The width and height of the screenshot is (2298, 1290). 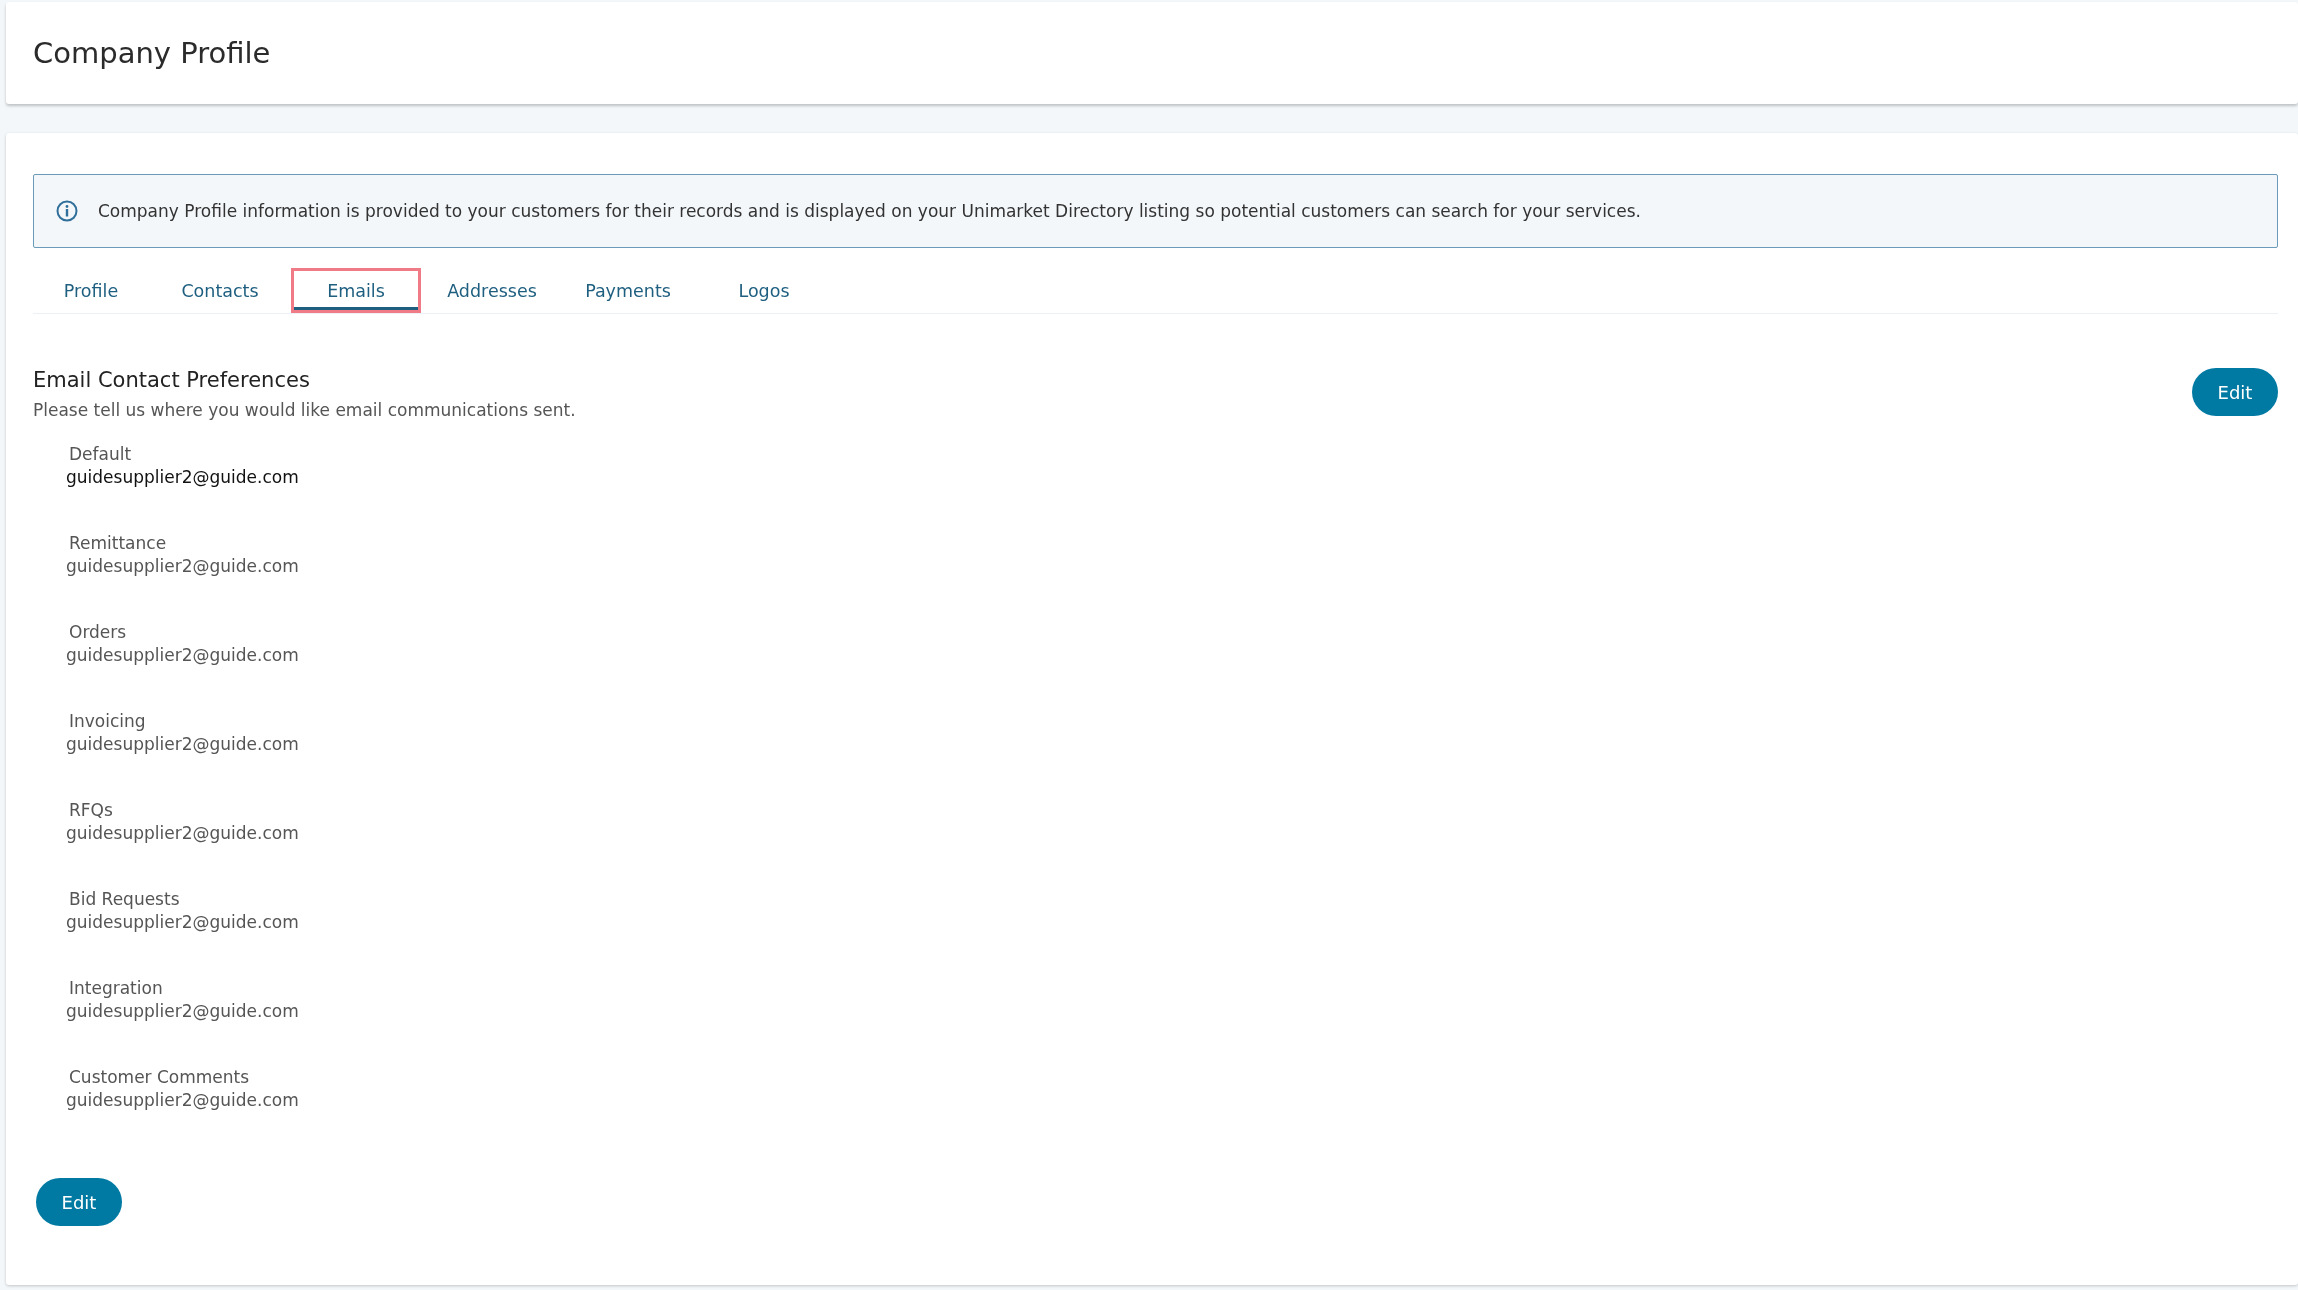 I want to click on email-label: Default, so click(x=100, y=454).